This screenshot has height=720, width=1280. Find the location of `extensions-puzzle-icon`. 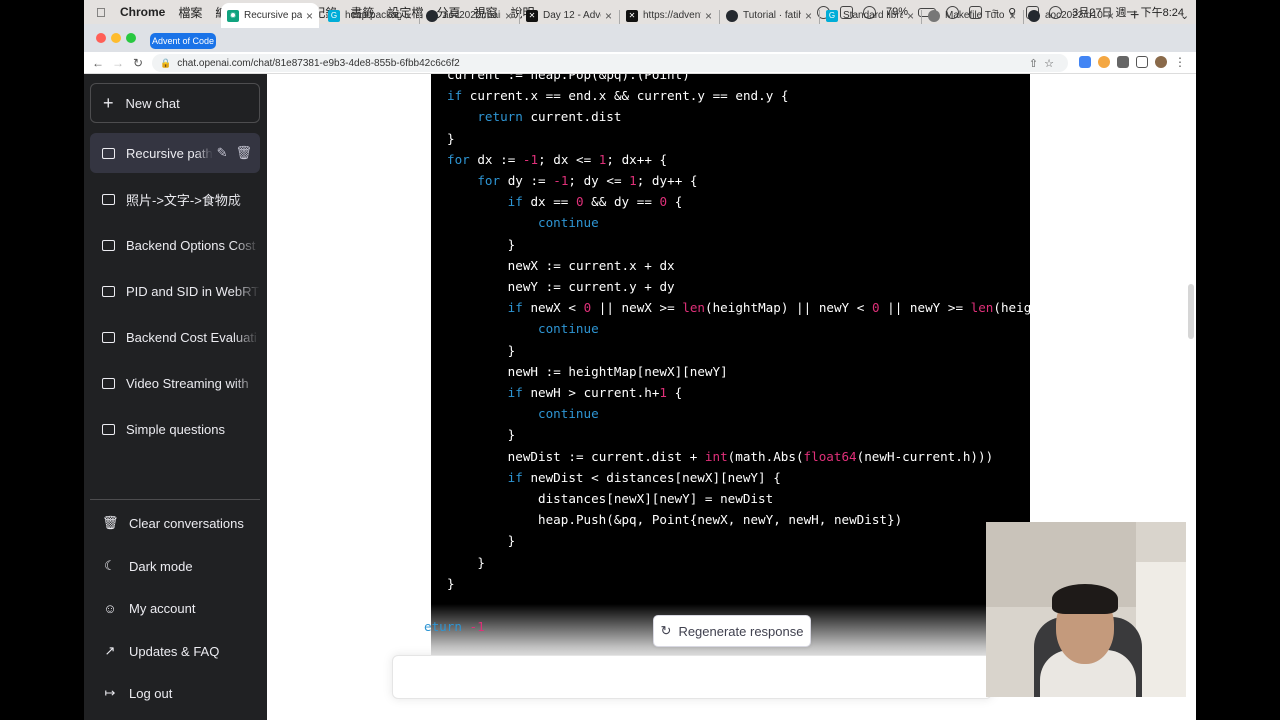

extensions-puzzle-icon is located at coordinates (1123, 62).